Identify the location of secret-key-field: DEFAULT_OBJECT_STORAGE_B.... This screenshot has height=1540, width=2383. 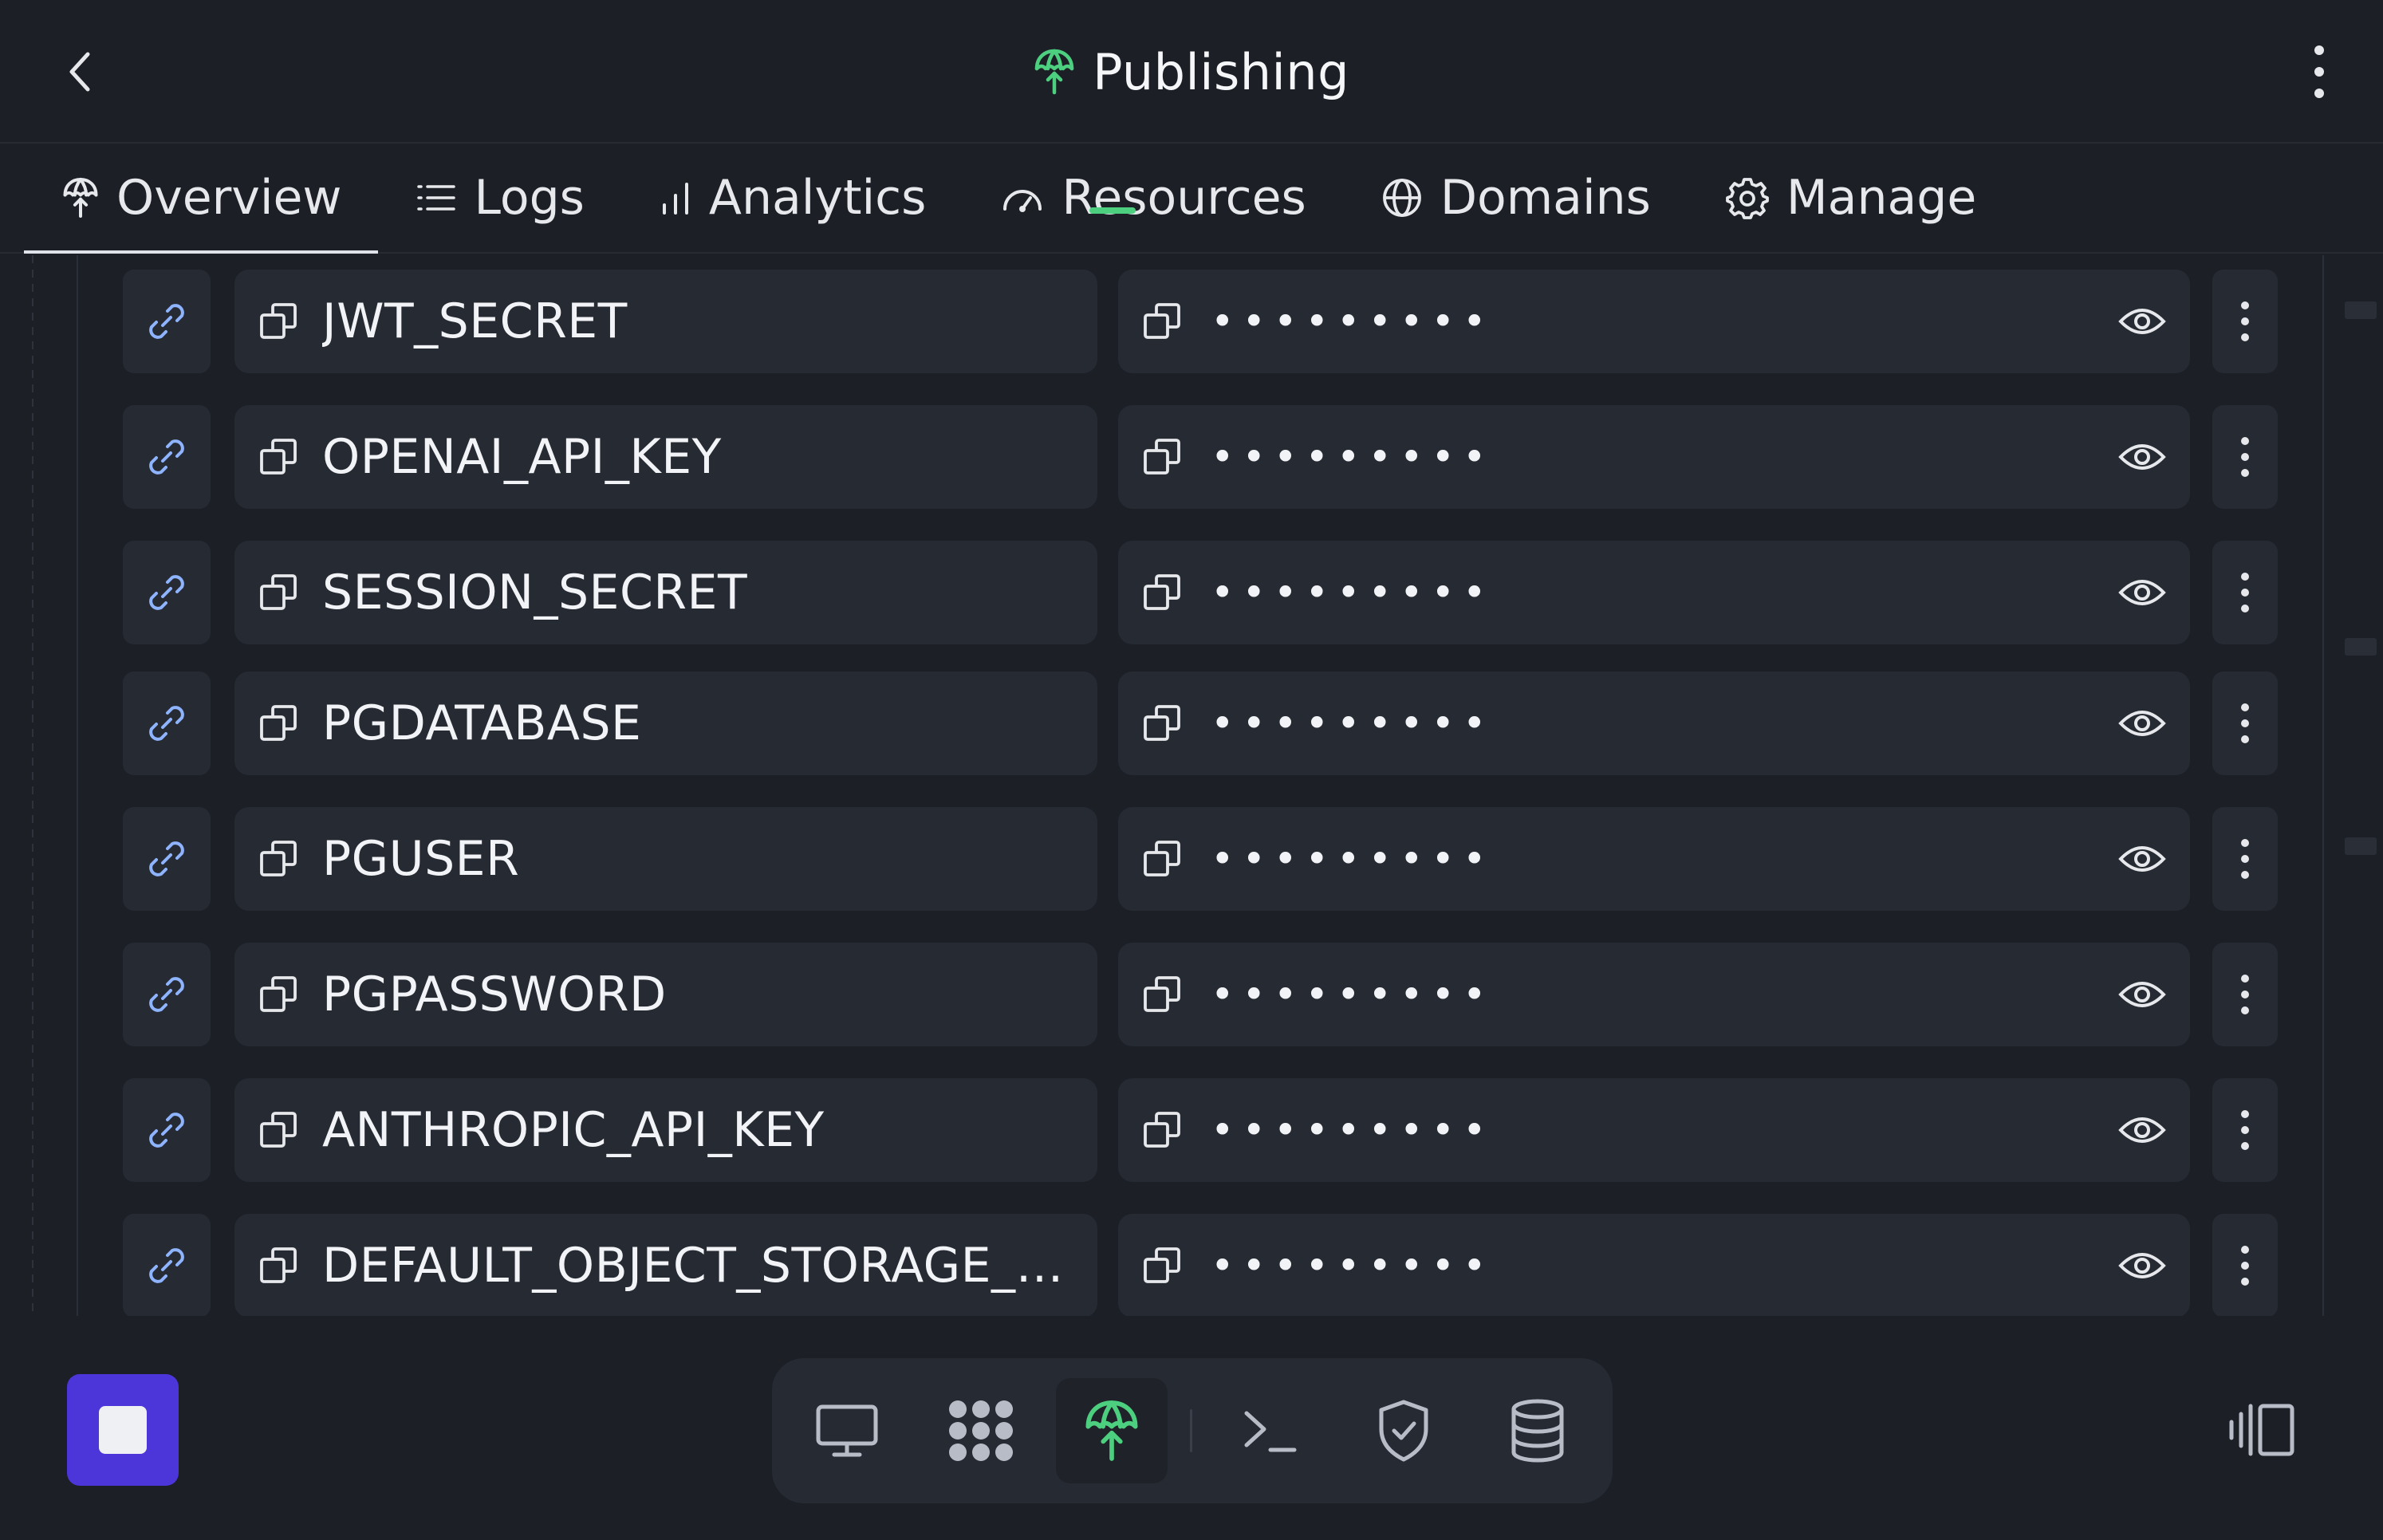
(665, 1265).